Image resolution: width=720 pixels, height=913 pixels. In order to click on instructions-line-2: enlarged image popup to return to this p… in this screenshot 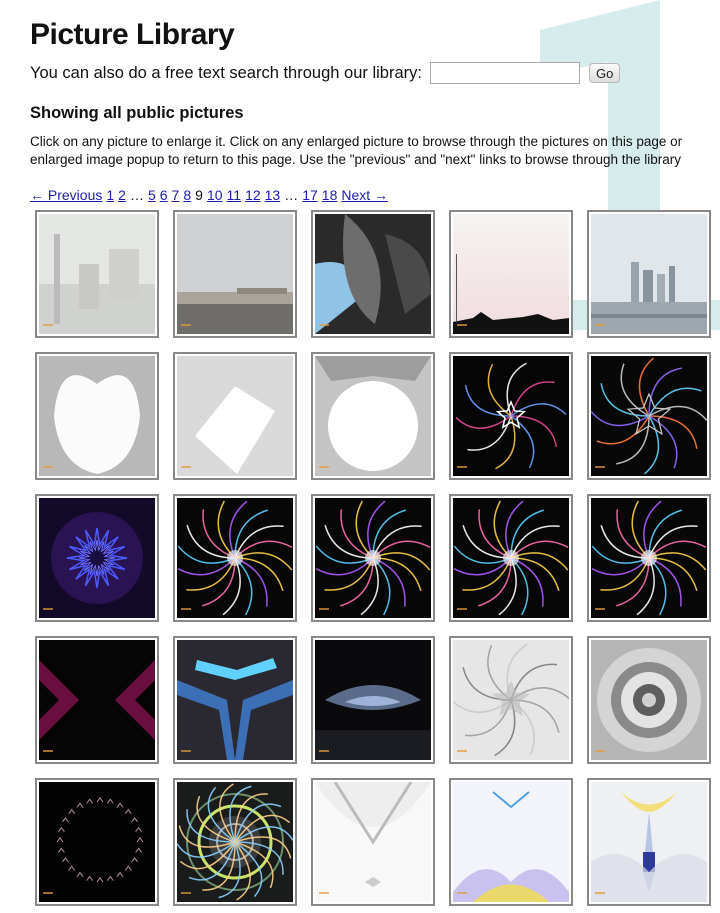, I will do `click(356, 159)`.